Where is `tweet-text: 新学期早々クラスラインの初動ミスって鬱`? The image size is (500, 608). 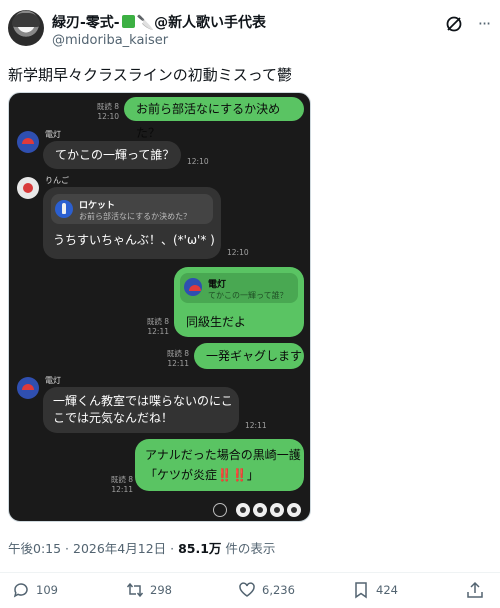 tweet-text: 新学期早々クラスラインの初動ミスって鬱 is located at coordinates (150, 75).